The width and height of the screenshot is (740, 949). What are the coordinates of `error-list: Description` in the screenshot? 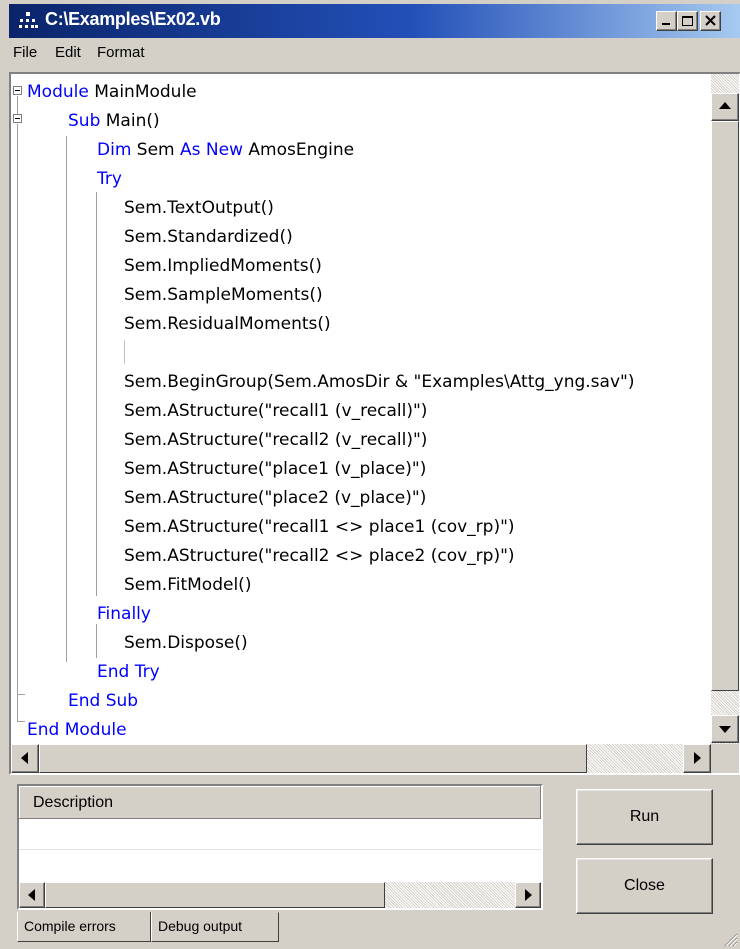 It's located at (280, 847).